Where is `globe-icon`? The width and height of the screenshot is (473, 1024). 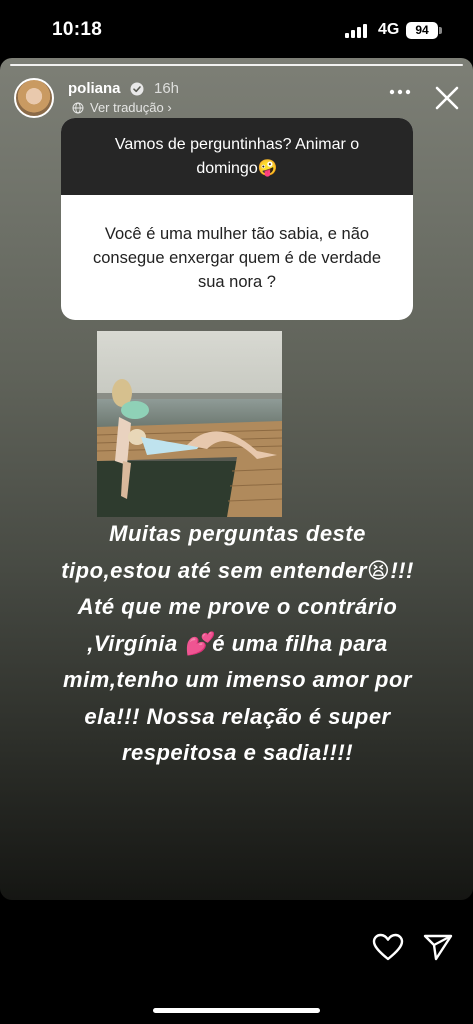 globe-icon is located at coordinates (78, 108).